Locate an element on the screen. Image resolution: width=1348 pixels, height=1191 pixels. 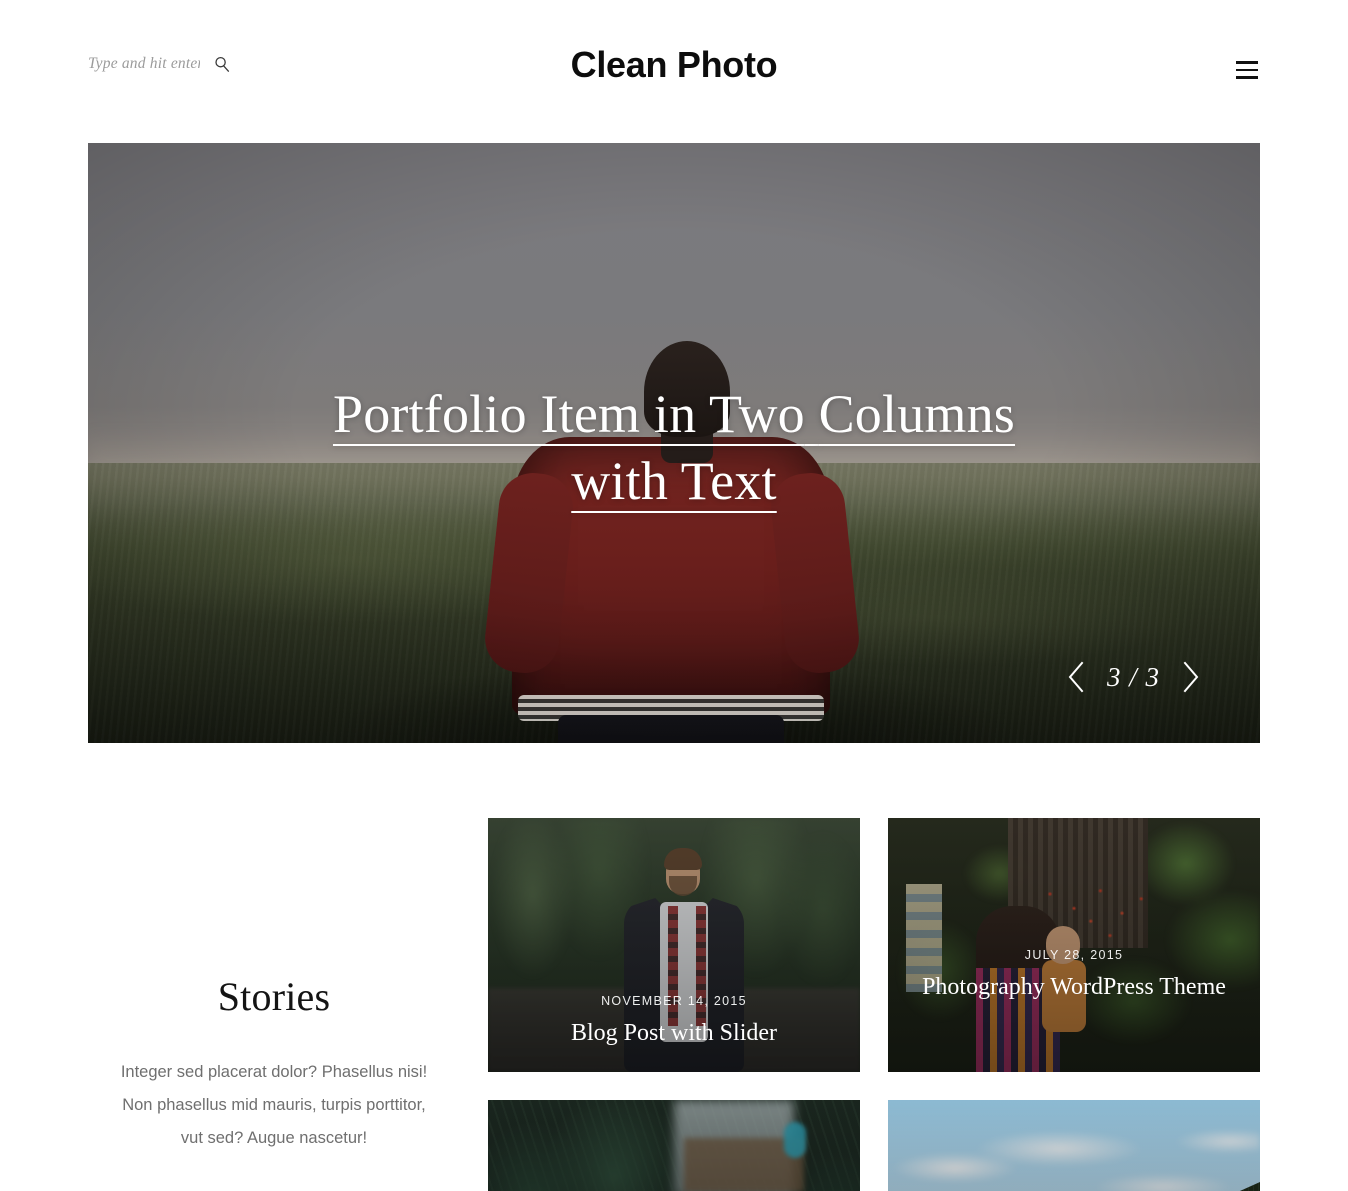
chevron-right-icon is located at coordinates (1191, 677).